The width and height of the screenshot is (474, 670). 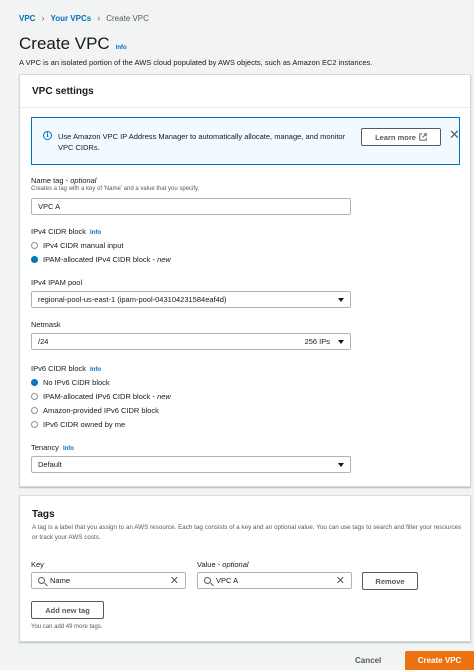 I want to click on ipv6-option-amazon-label: Amazon-provided IPv6 CIDR block, so click(x=101, y=410).